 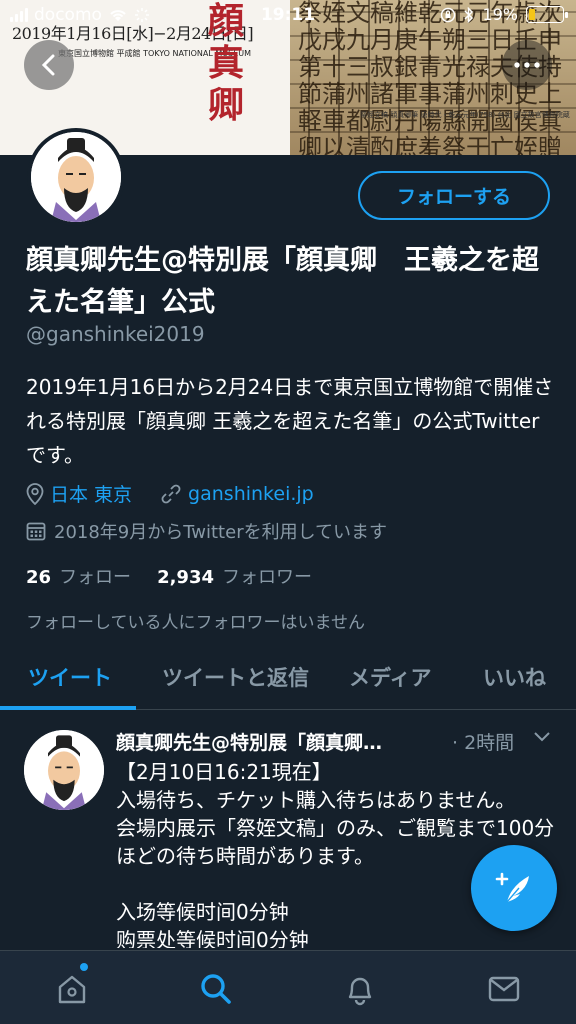 I want to click on compose-tweet-icon, so click(x=512, y=887).